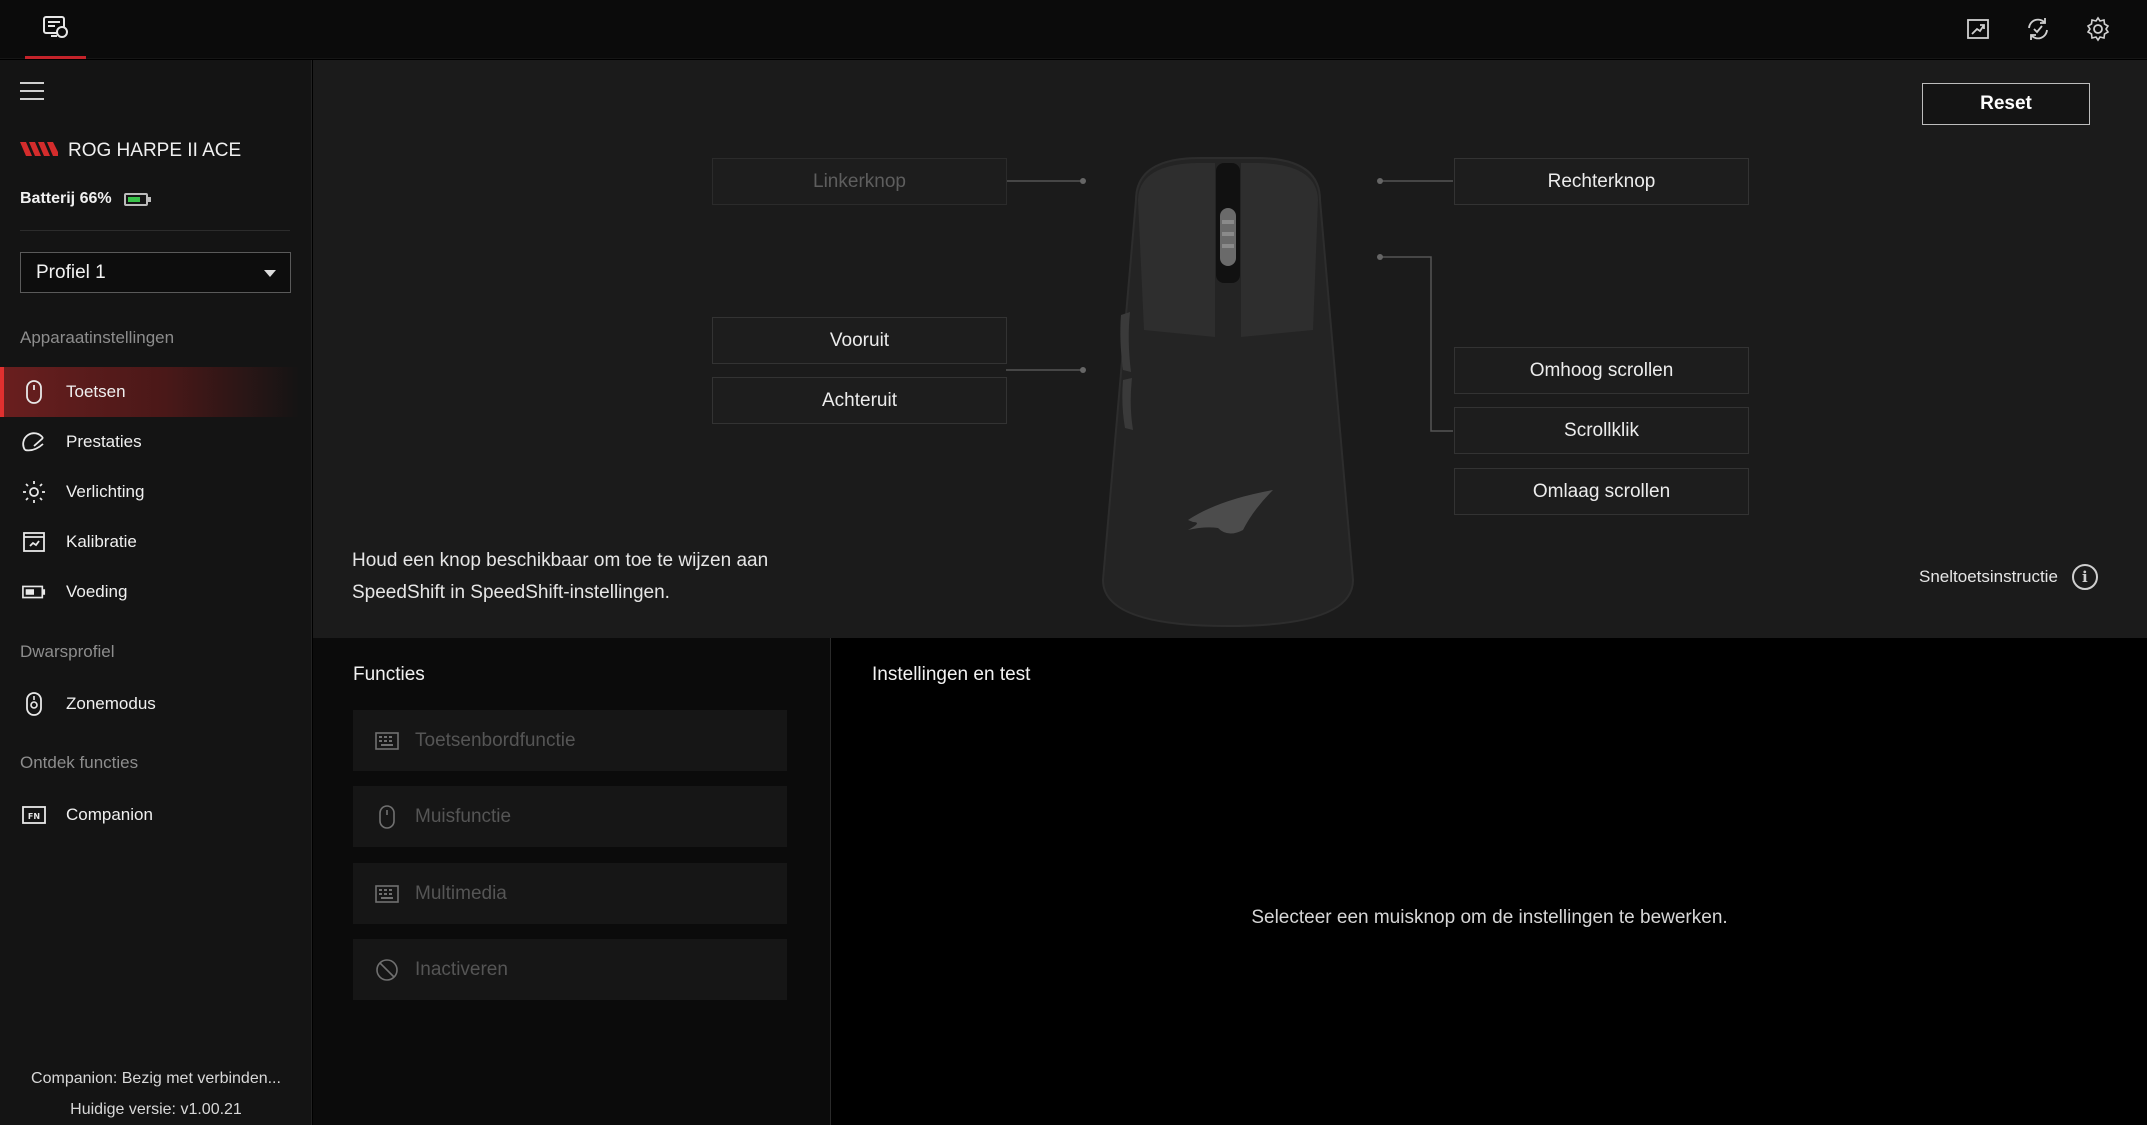 The image size is (2147, 1125). What do you see at coordinates (1601, 181) in the screenshot?
I see `right-click-button: Rechterknop` at bounding box center [1601, 181].